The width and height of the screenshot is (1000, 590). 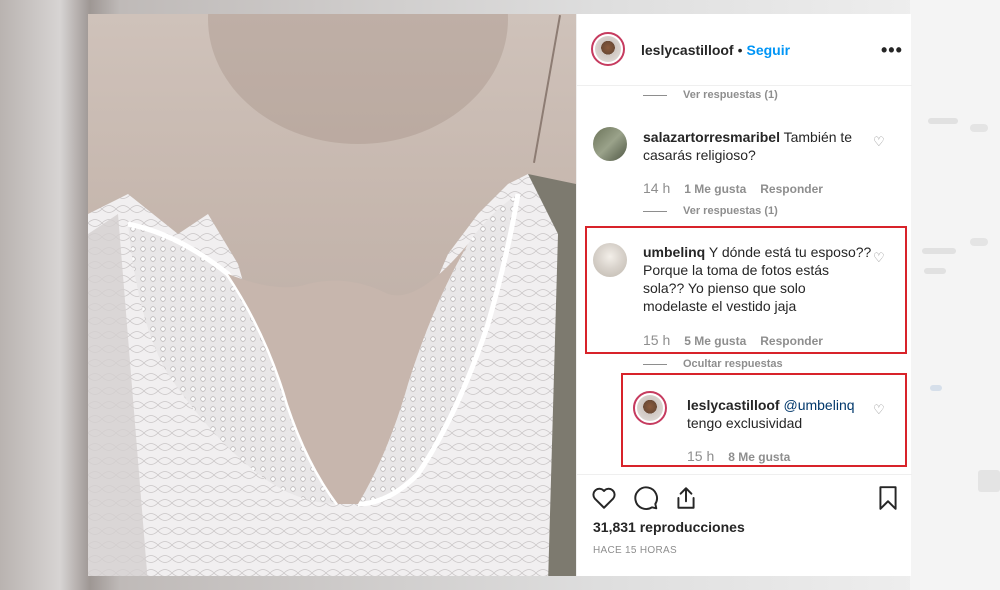 I want to click on highlight-box-reply, so click(x=764, y=420).